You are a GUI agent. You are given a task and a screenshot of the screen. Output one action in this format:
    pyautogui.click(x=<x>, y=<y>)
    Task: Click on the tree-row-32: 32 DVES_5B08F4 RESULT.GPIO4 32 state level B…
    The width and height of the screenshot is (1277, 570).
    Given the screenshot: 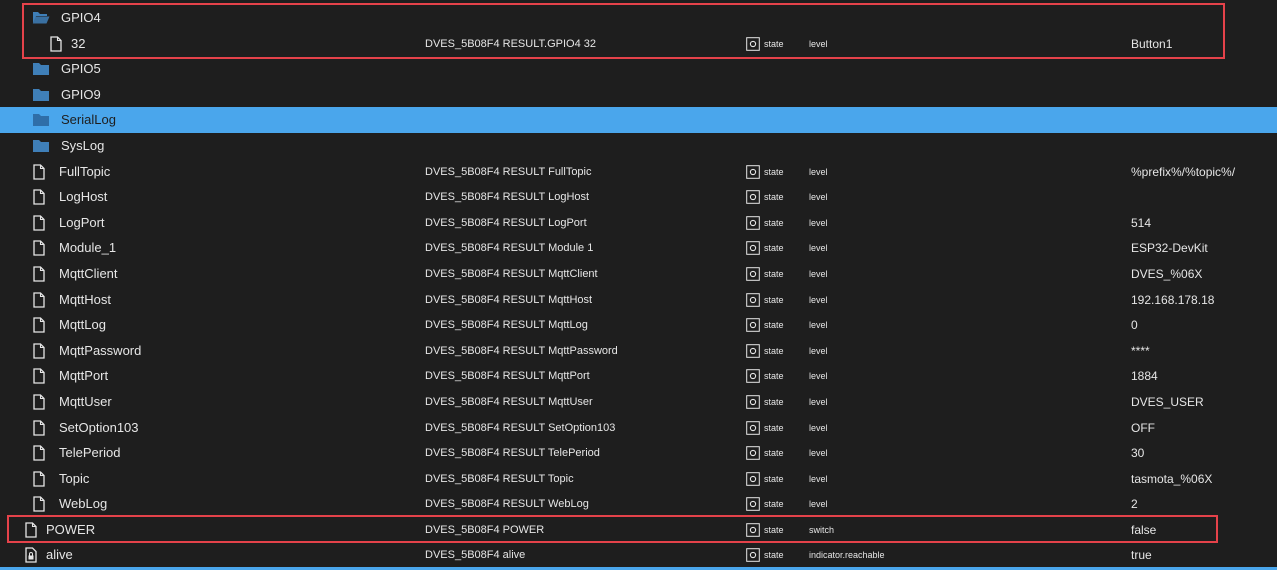 What is the action you would take?
    pyautogui.click(x=638, y=44)
    